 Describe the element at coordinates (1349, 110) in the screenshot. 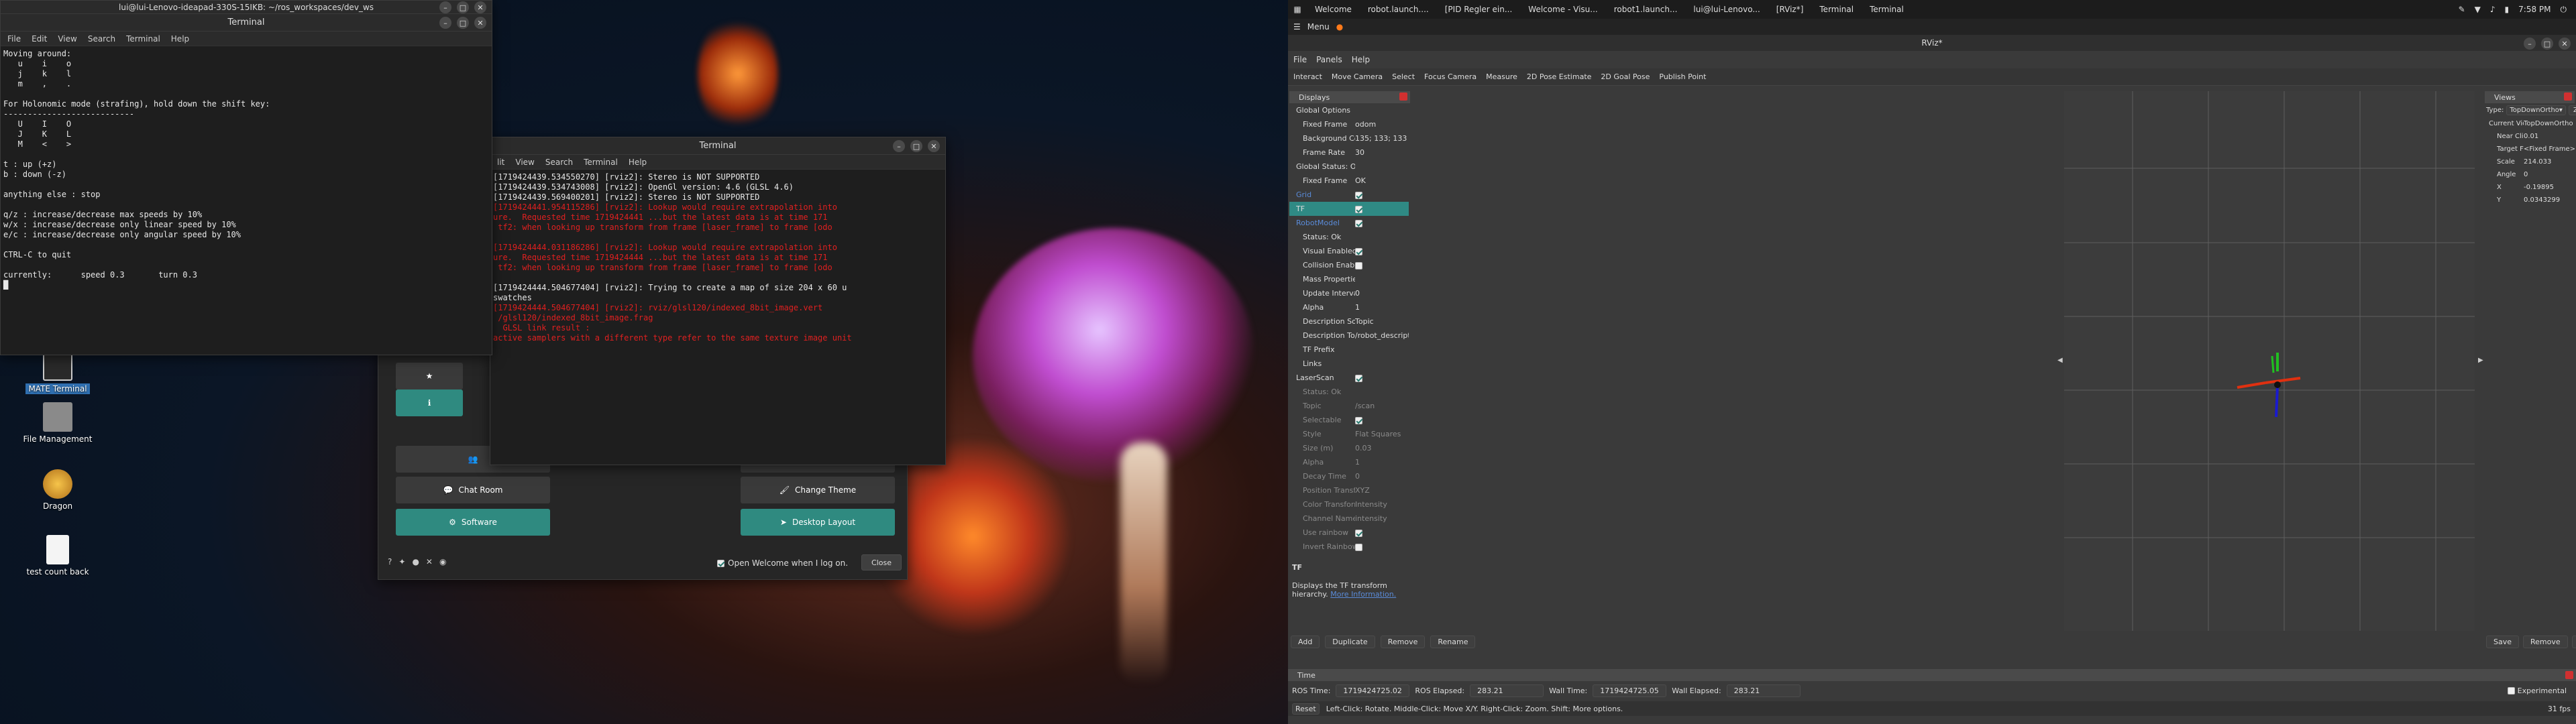

I see `display-row: Global Options` at that location.